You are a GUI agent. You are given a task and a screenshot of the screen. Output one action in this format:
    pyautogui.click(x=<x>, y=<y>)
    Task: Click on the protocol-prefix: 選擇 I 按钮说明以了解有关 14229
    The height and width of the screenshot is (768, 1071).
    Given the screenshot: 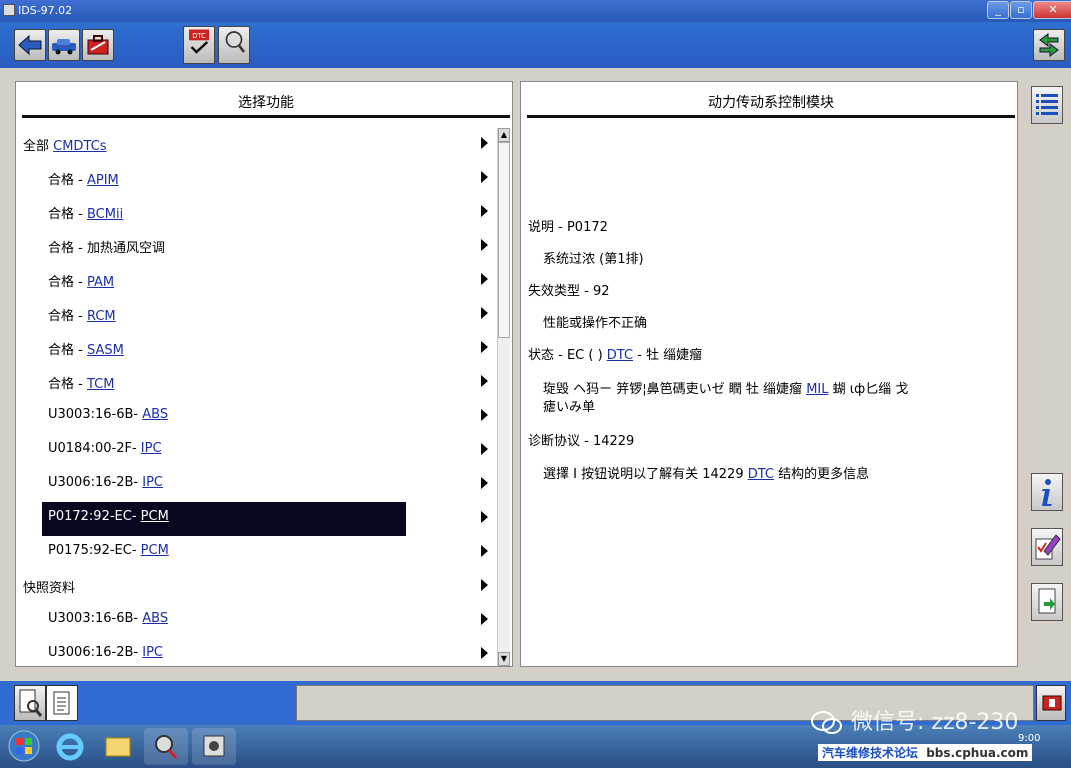 What is the action you would take?
    pyautogui.click(x=645, y=474)
    